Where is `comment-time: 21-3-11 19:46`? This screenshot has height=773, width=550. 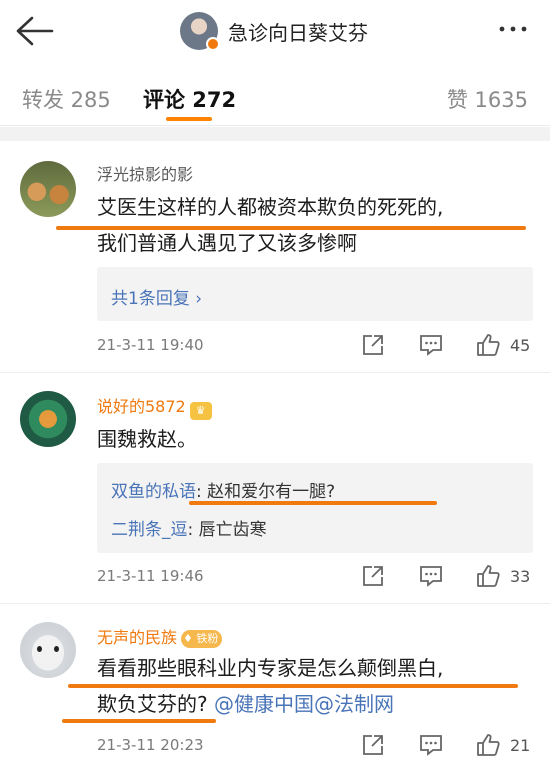
comment-time: 21-3-11 19:46 is located at coordinates (150, 576).